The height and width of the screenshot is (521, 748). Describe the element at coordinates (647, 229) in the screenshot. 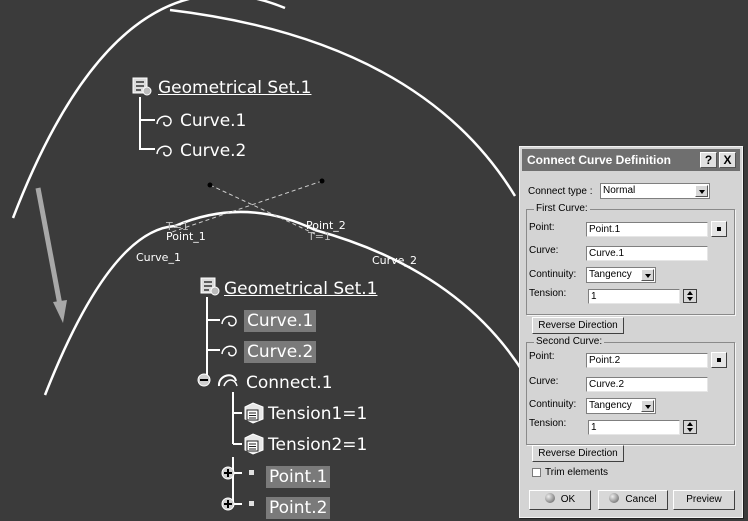

I see `first-point-field: Point.1` at that location.